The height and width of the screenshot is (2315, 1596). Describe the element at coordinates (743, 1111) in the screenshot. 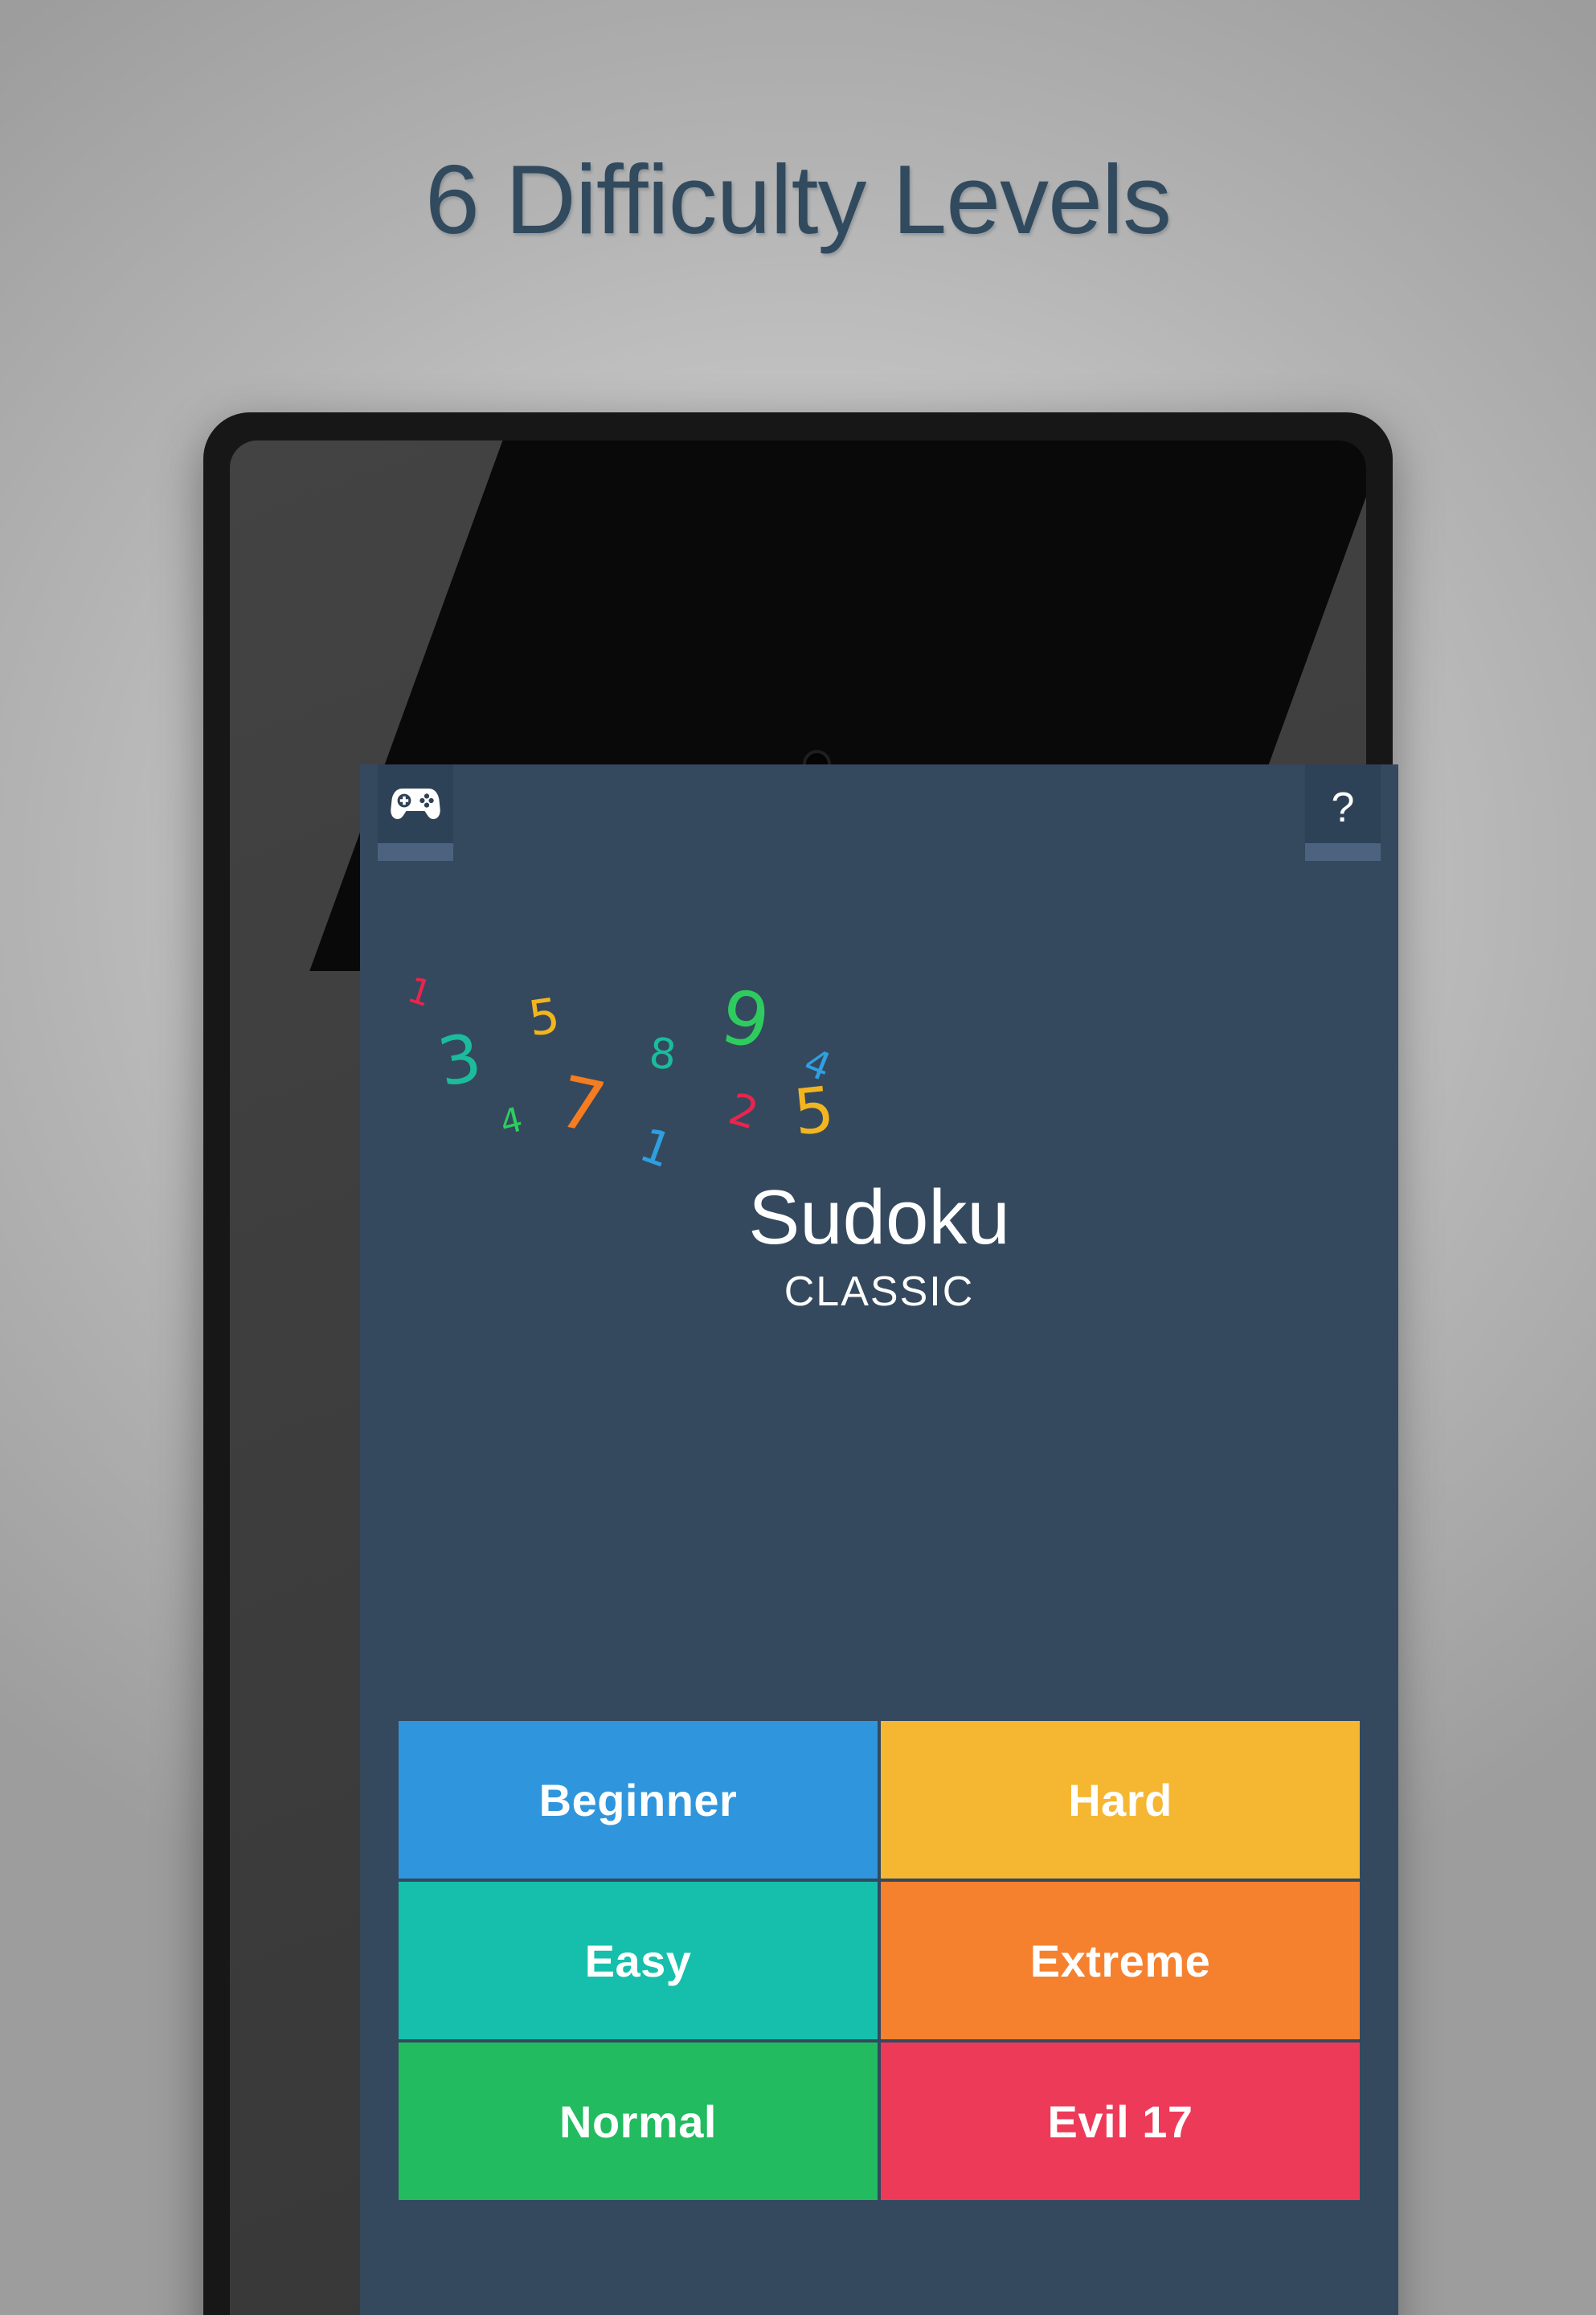

I see `doodle-number: 2` at that location.